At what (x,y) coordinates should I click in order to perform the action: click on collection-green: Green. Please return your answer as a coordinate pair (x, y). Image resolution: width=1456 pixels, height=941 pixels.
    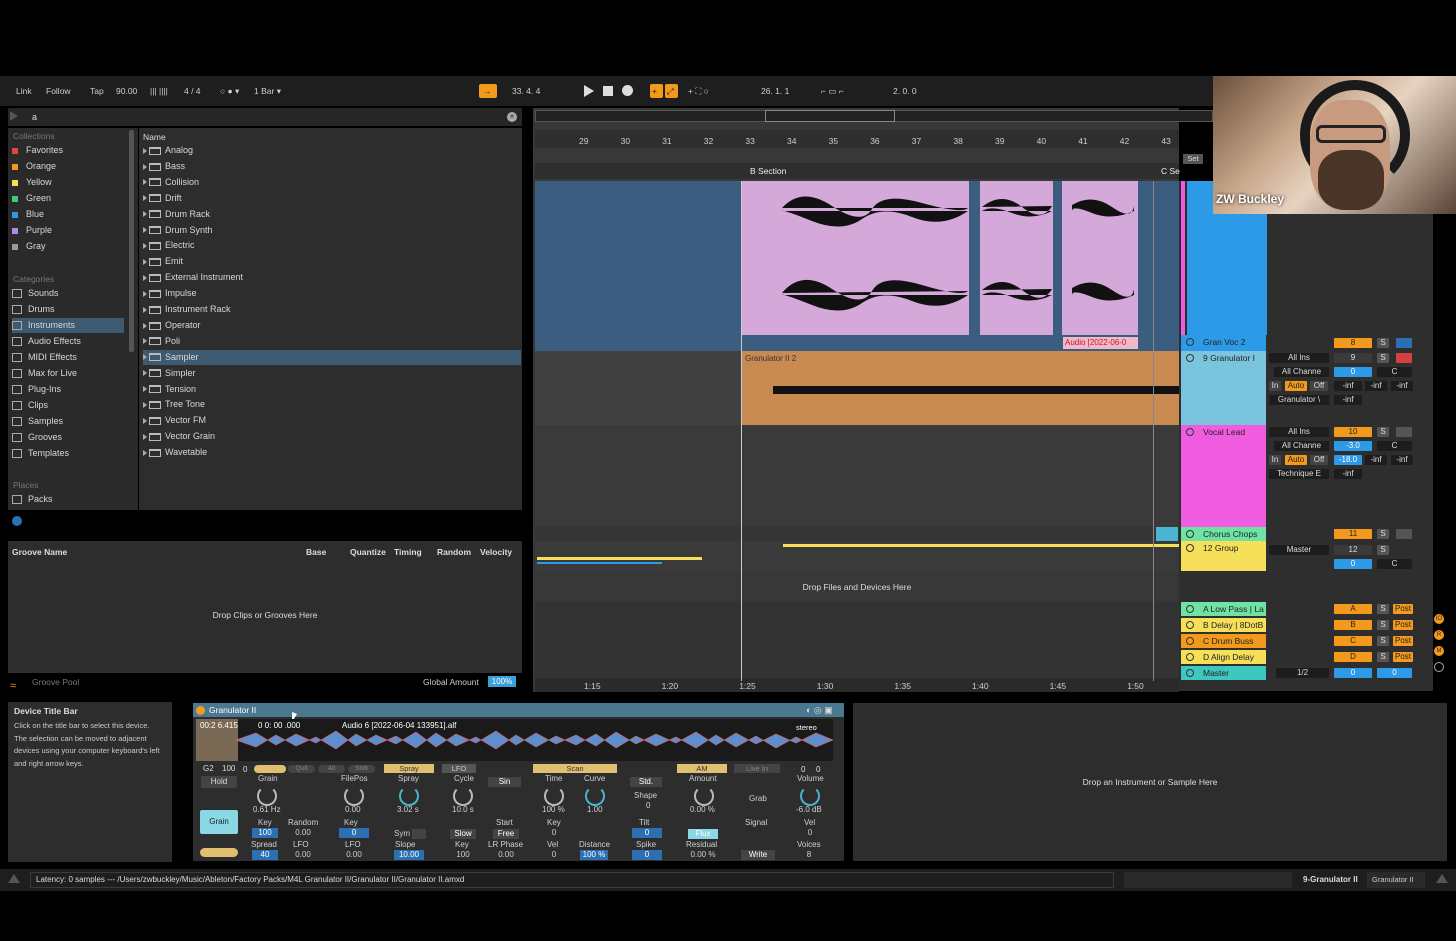
    Looking at the image, I should click on (68, 198).